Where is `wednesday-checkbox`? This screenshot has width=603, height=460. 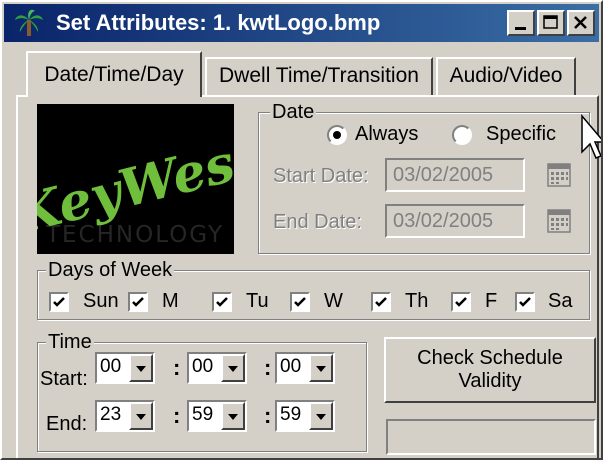 wednesday-checkbox is located at coordinates (300, 302).